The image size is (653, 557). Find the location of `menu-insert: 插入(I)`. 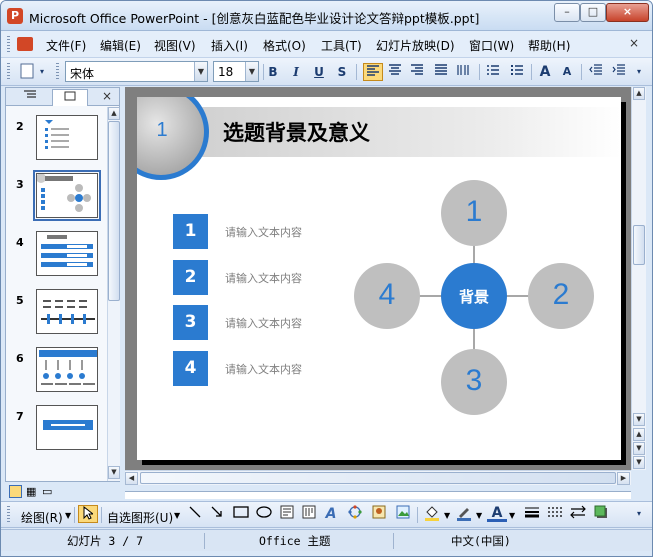

menu-insert: 插入(I) is located at coordinates (229, 45).